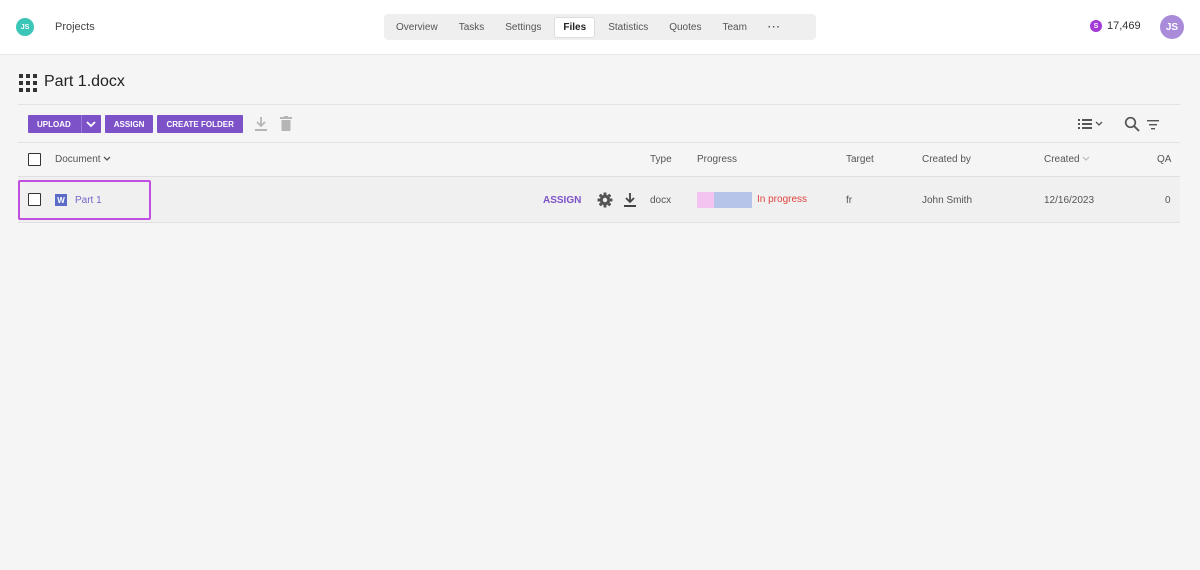 The width and height of the screenshot is (1200, 570). What do you see at coordinates (1132, 124) in the screenshot?
I see `search-icon` at bounding box center [1132, 124].